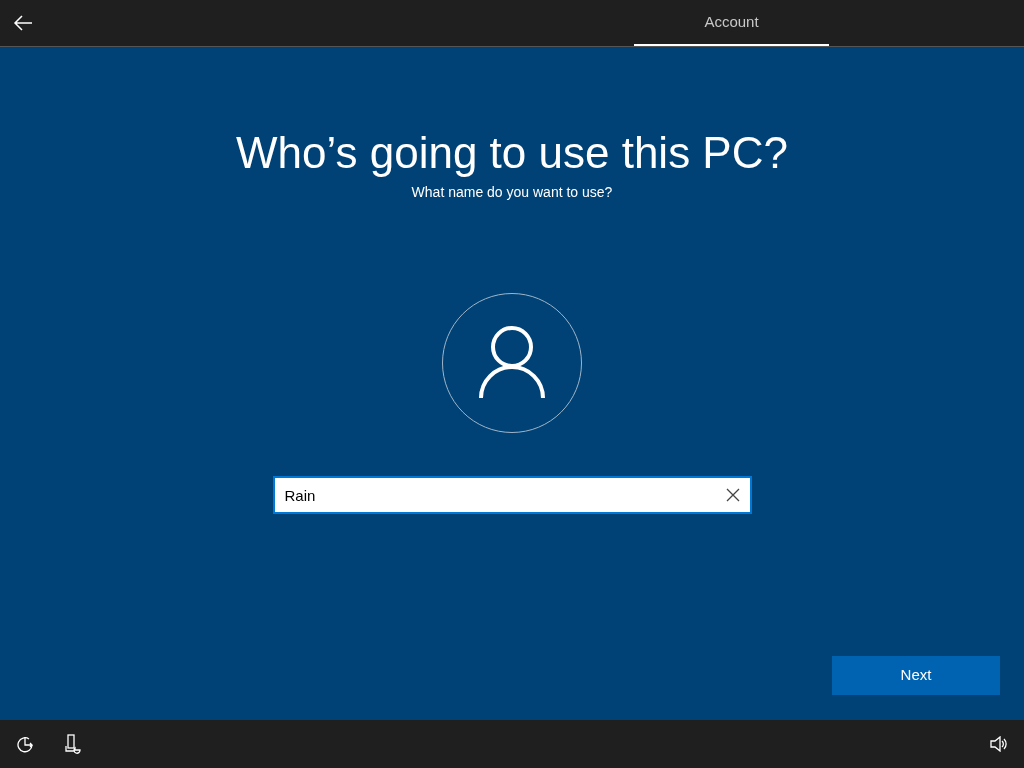 Image resolution: width=1024 pixels, height=768 pixels. I want to click on name-input-field: Rain, so click(512, 495).